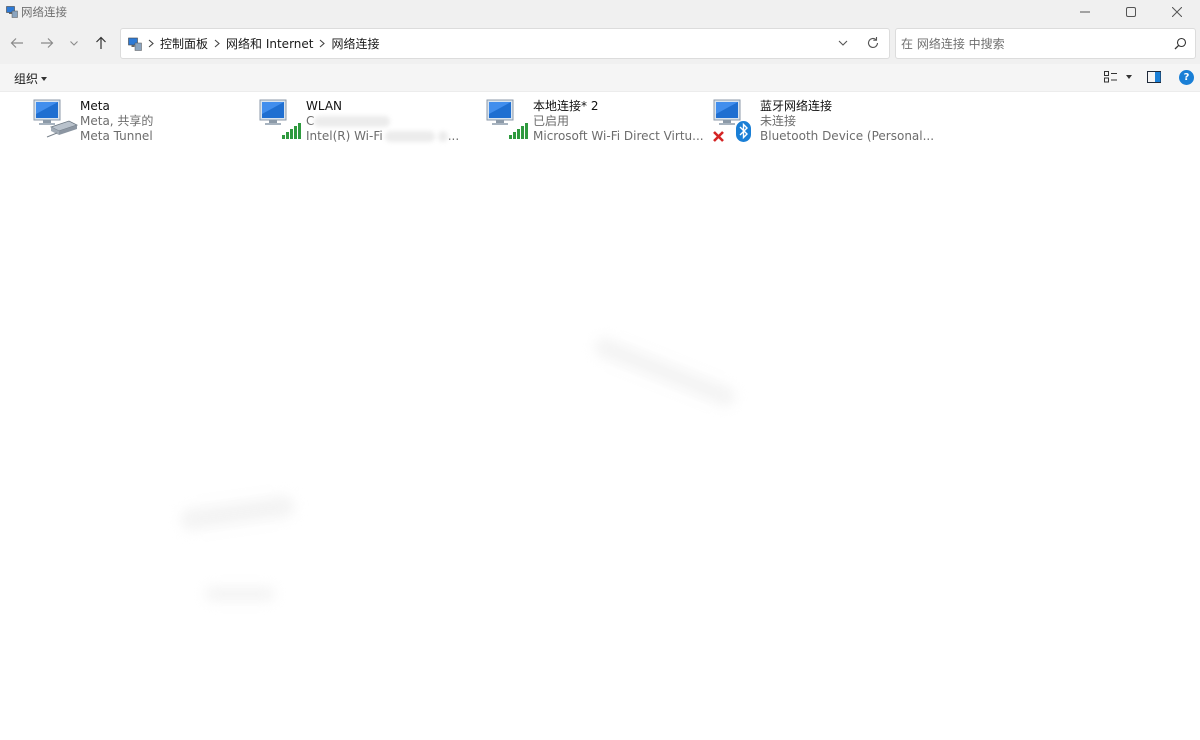 This screenshot has height=740, width=1200. I want to click on network-adapter-icon, so click(56, 118).